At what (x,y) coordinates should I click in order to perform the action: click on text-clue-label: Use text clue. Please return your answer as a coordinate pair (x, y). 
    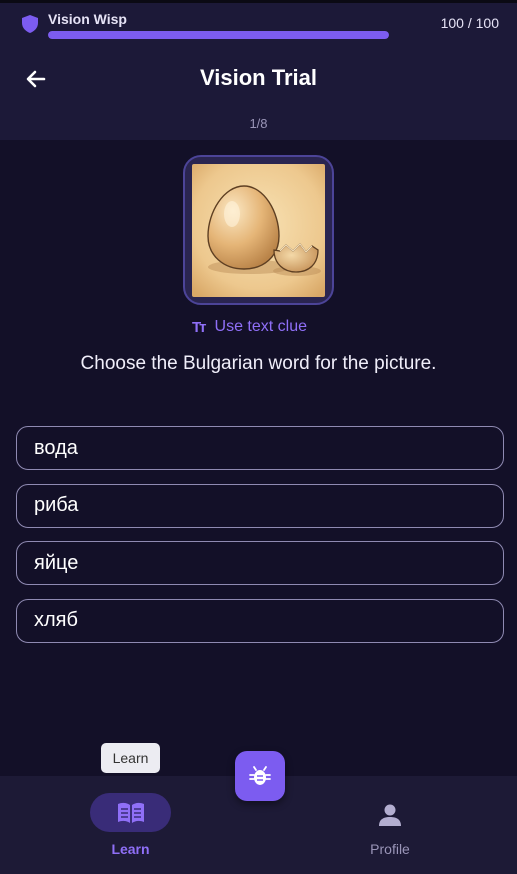
    Looking at the image, I should click on (260, 326).